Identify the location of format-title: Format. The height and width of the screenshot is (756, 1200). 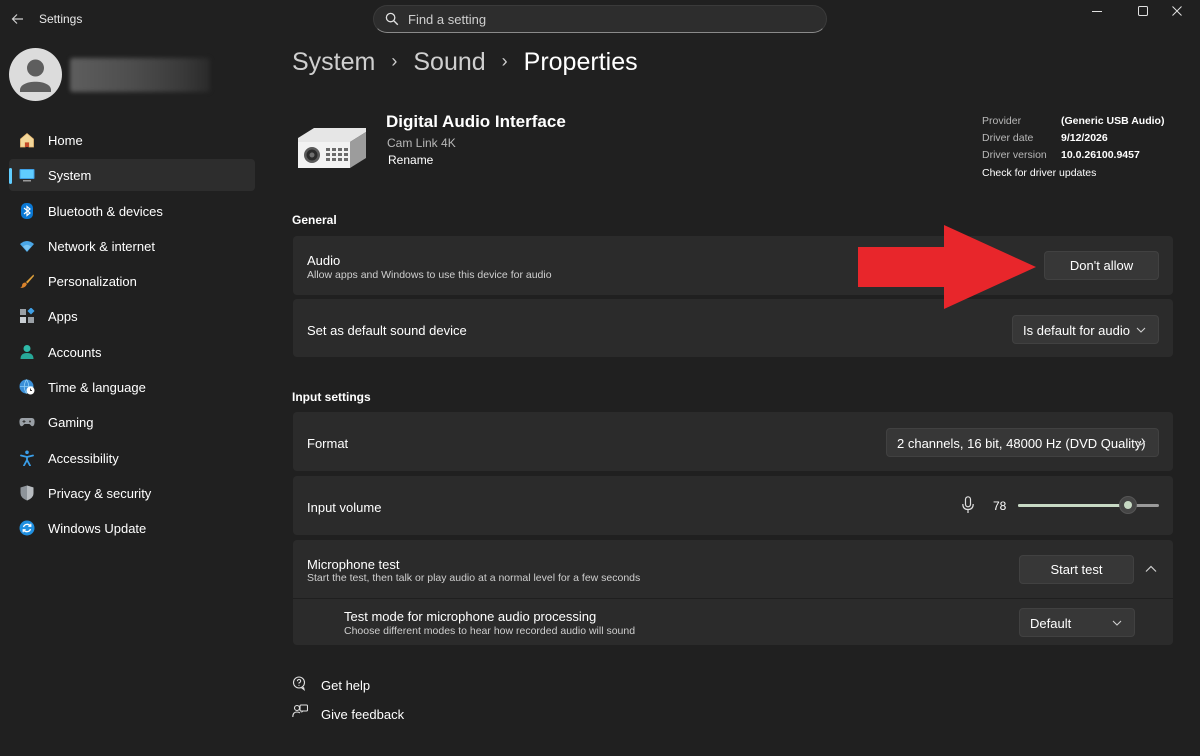
(328, 443).